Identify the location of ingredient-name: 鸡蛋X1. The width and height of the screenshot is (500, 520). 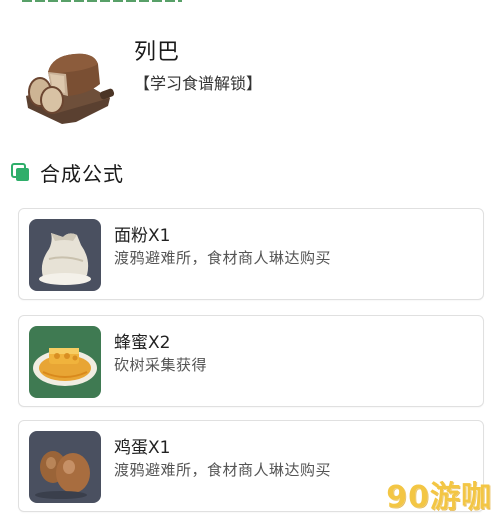
(142, 448).